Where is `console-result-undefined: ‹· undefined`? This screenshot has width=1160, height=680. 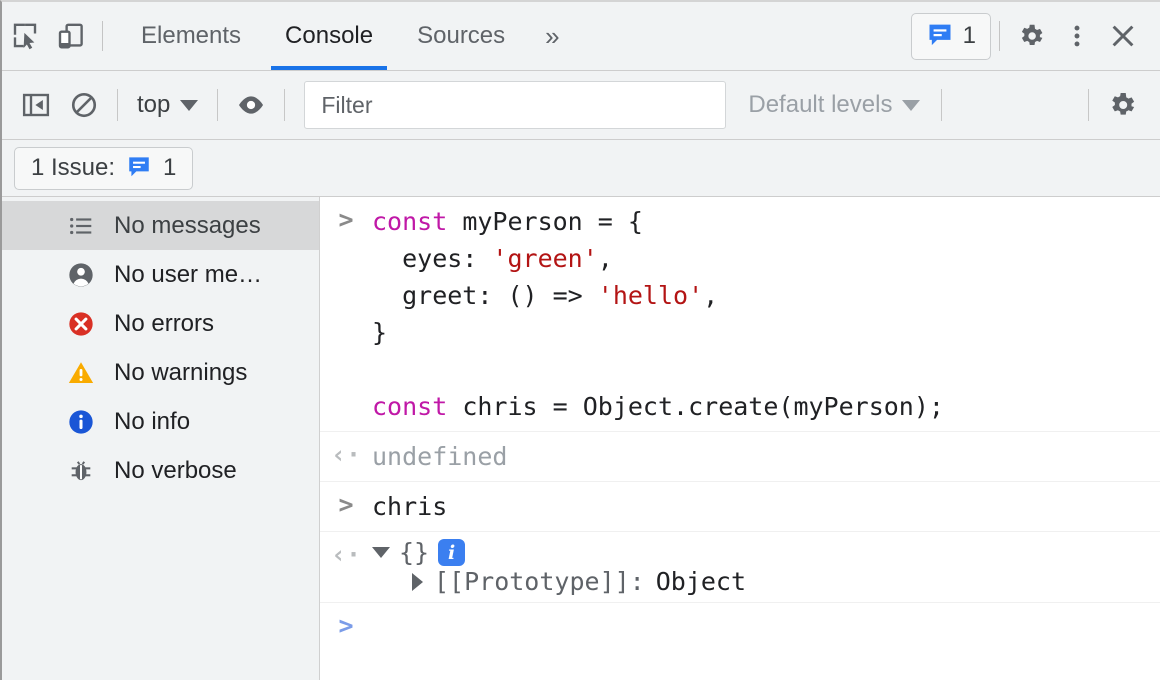 console-result-undefined: ‹· undefined is located at coordinates (740, 457).